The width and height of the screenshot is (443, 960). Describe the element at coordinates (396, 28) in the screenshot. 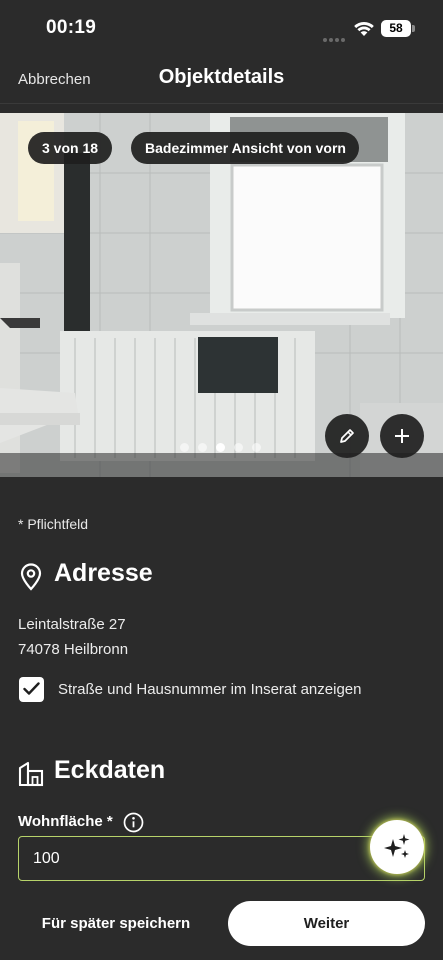

I see `battery-icon: 58` at that location.